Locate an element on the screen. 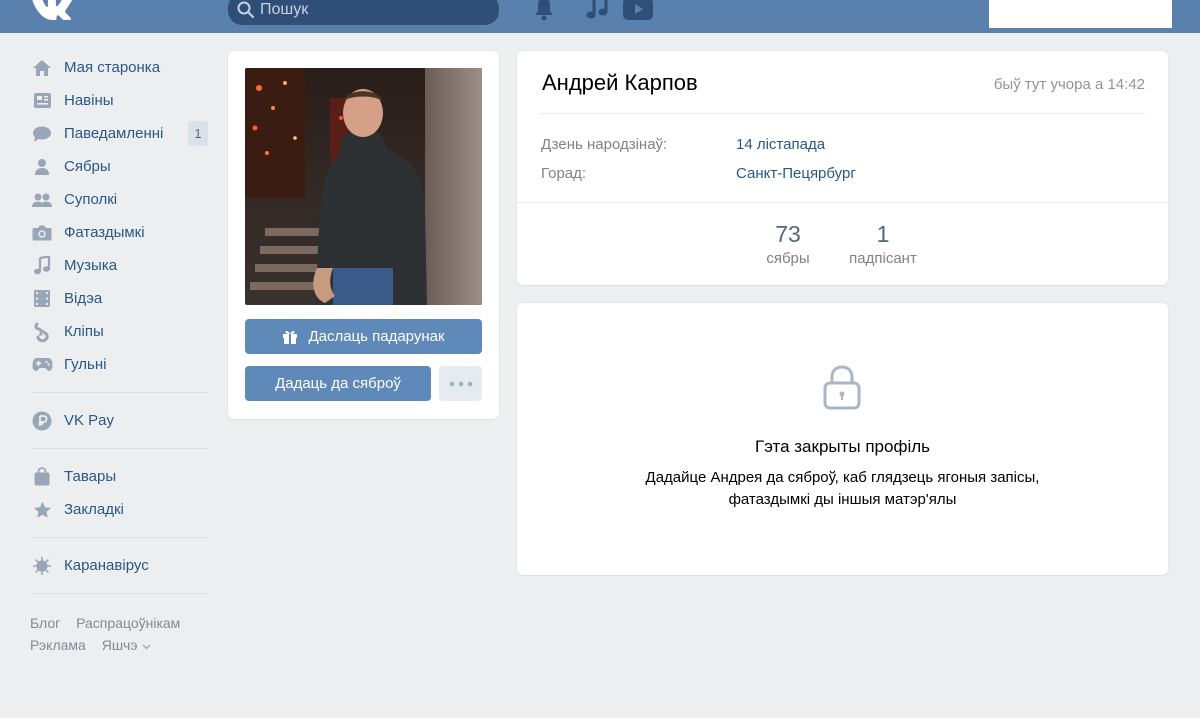  sidebar-item-label: Музыка is located at coordinates (91, 265).